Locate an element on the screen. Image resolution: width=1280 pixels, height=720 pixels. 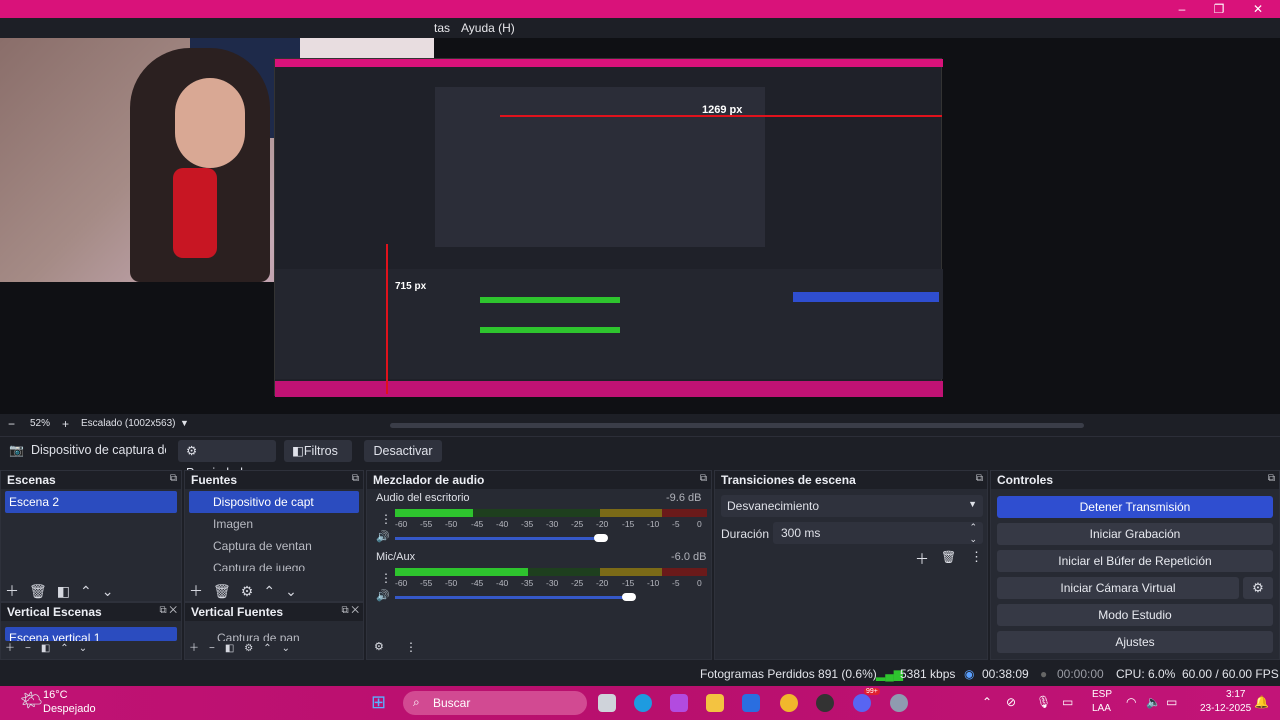
wifi-icon: ◠ is located at coordinates (1131, 702).